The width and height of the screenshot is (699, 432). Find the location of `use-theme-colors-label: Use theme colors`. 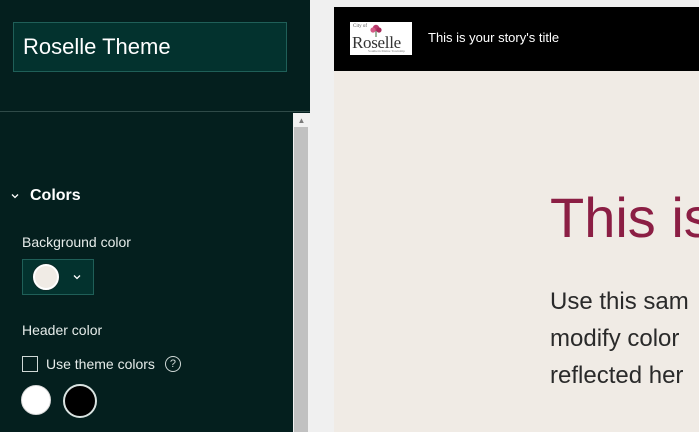

use-theme-colors-label: Use theme colors is located at coordinates (100, 364).